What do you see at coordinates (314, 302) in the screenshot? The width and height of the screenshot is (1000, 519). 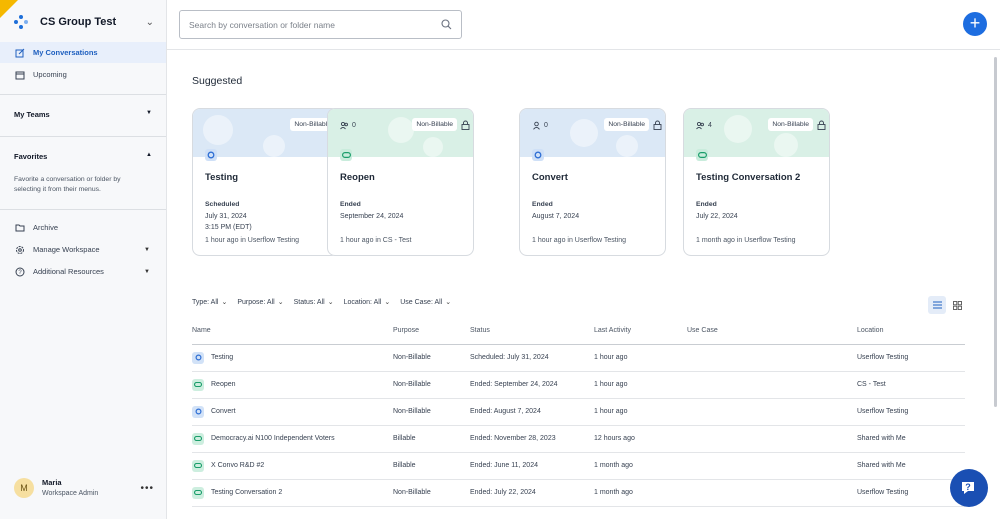 I see `filter-status: Status: All ⌄` at bounding box center [314, 302].